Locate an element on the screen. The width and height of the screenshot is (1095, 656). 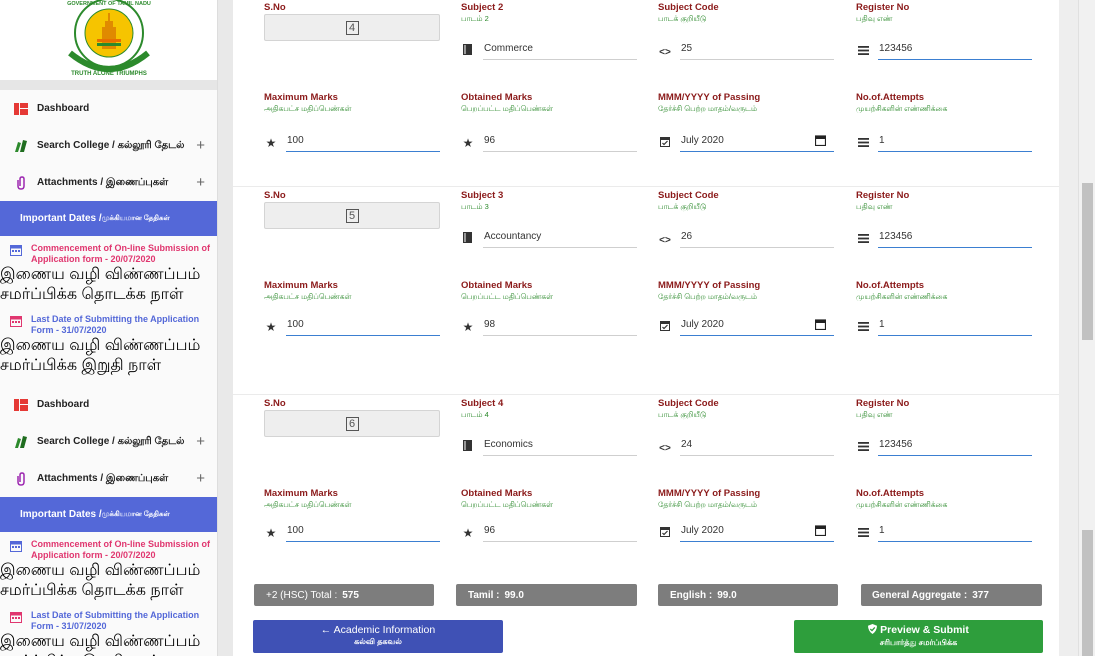
subject-code-field: <> 24 is located at coordinates (746, 445).